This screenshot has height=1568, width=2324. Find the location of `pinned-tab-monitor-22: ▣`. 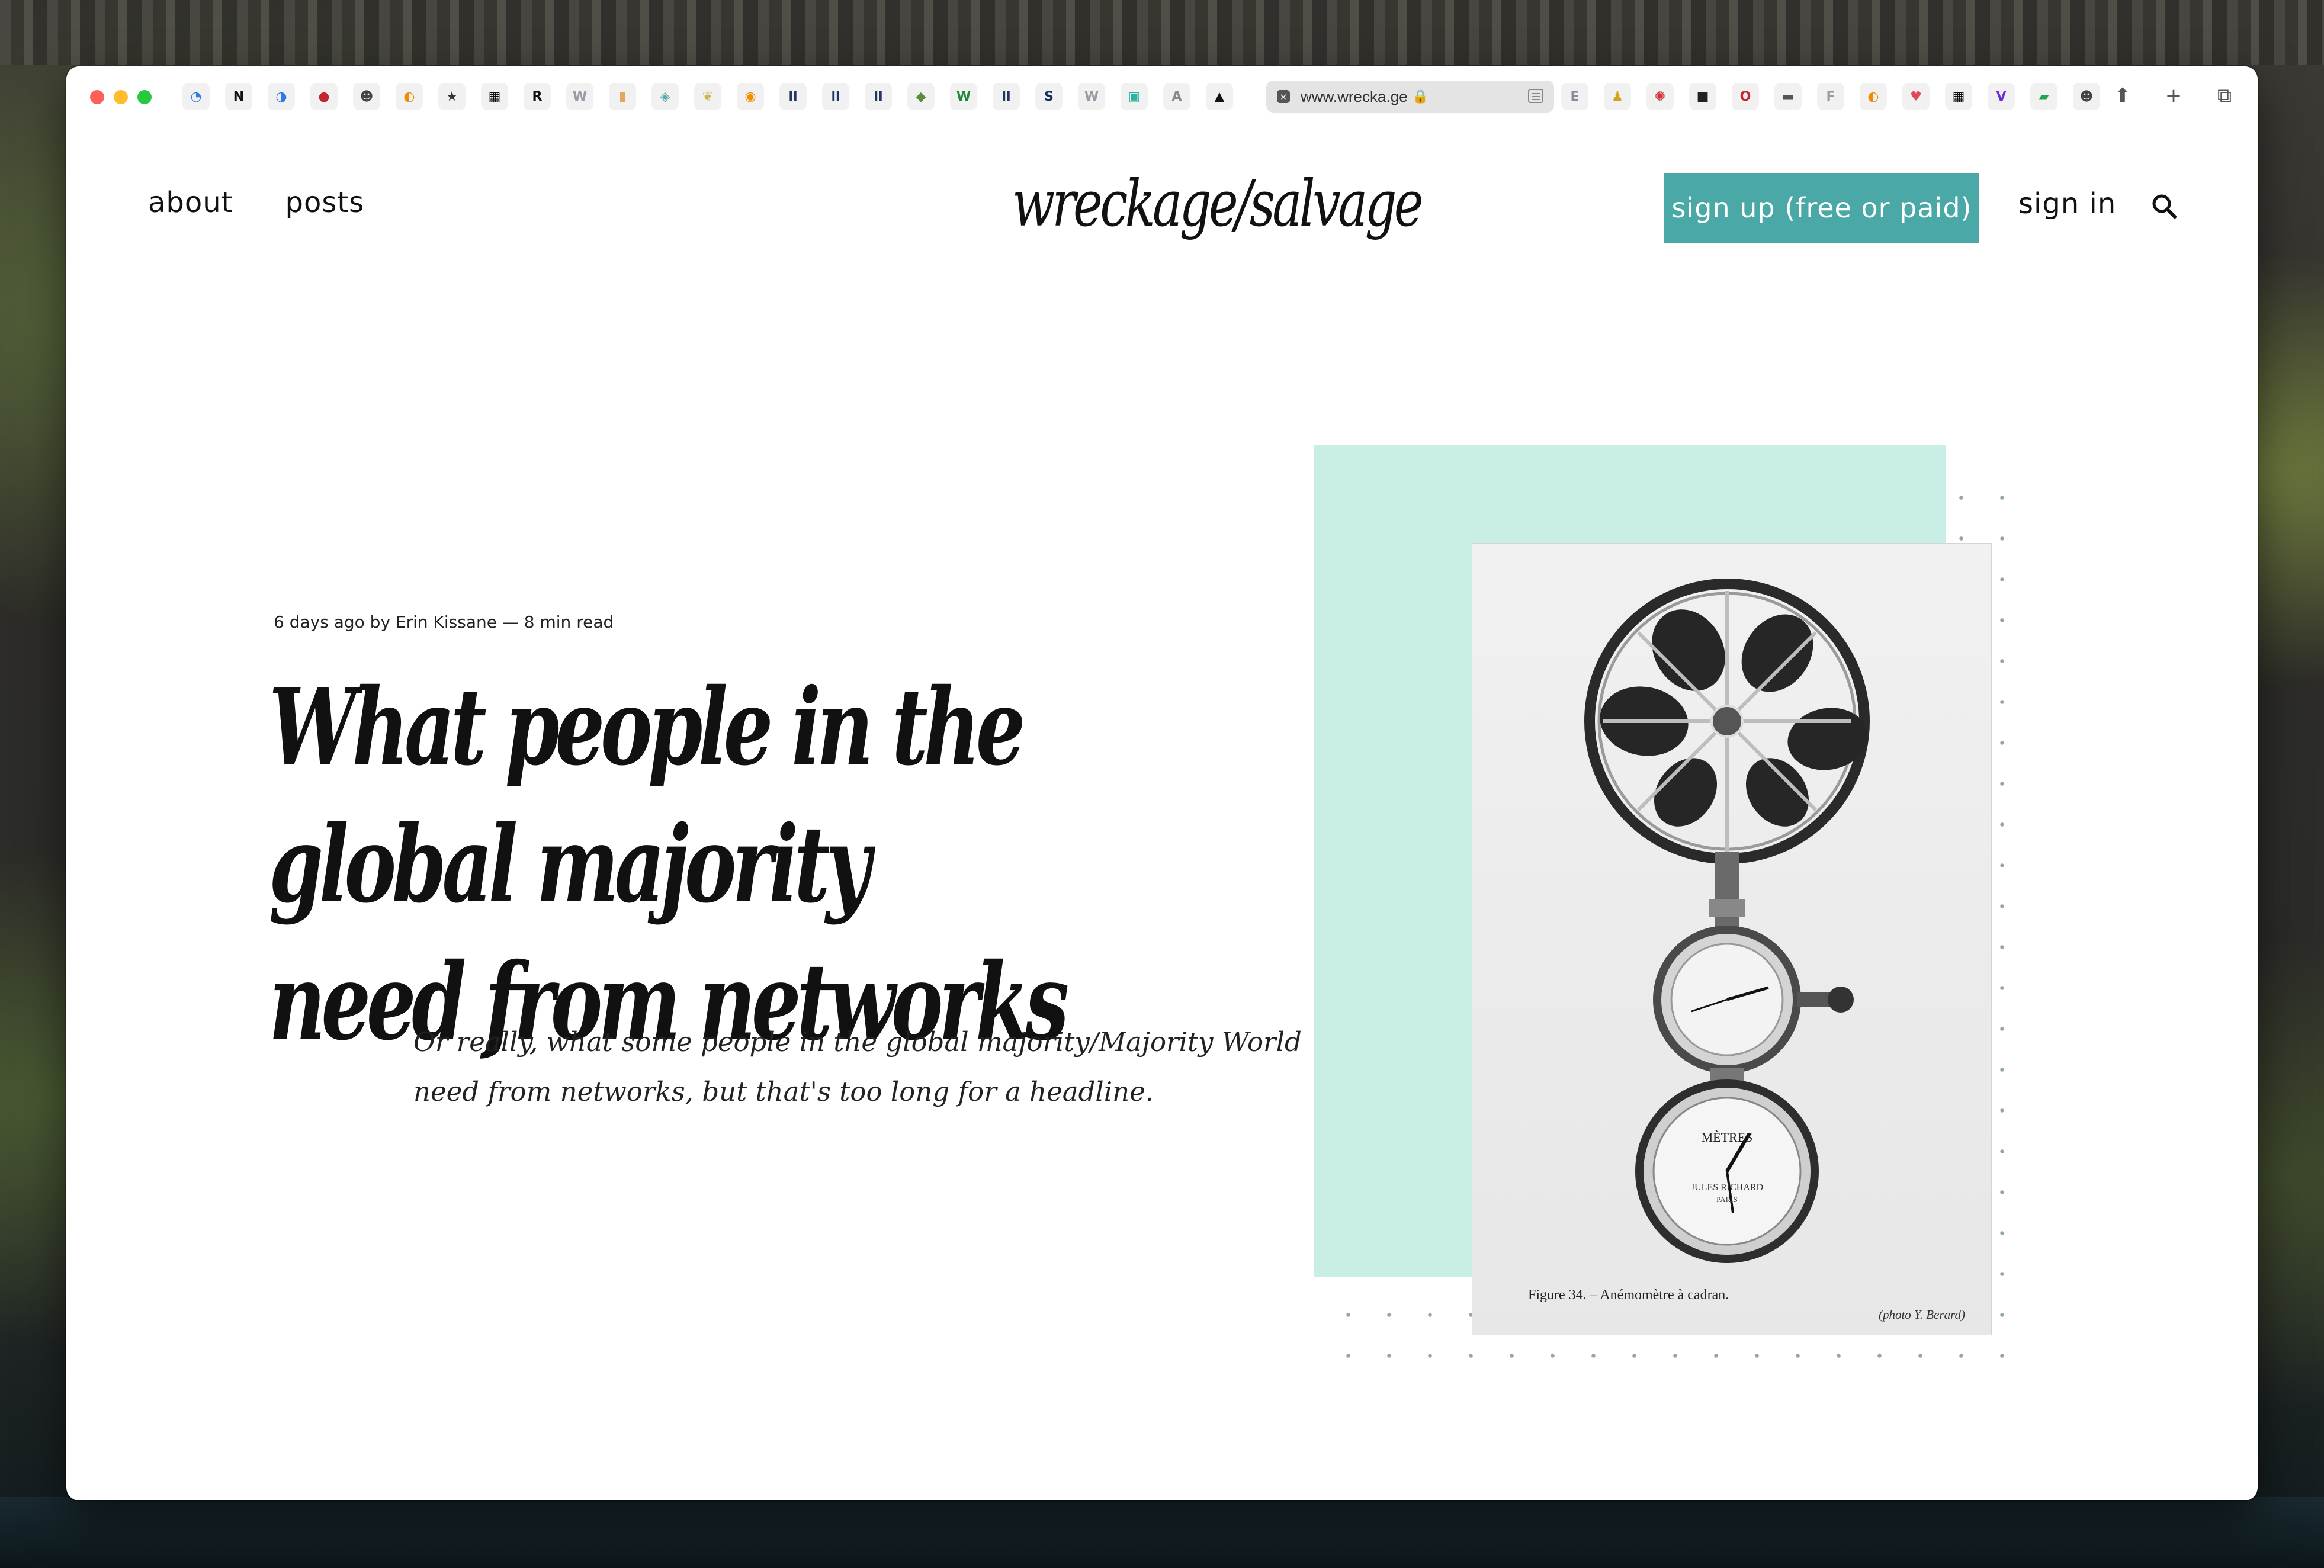

pinned-tab-monitor-22: ▣ is located at coordinates (1134, 96).